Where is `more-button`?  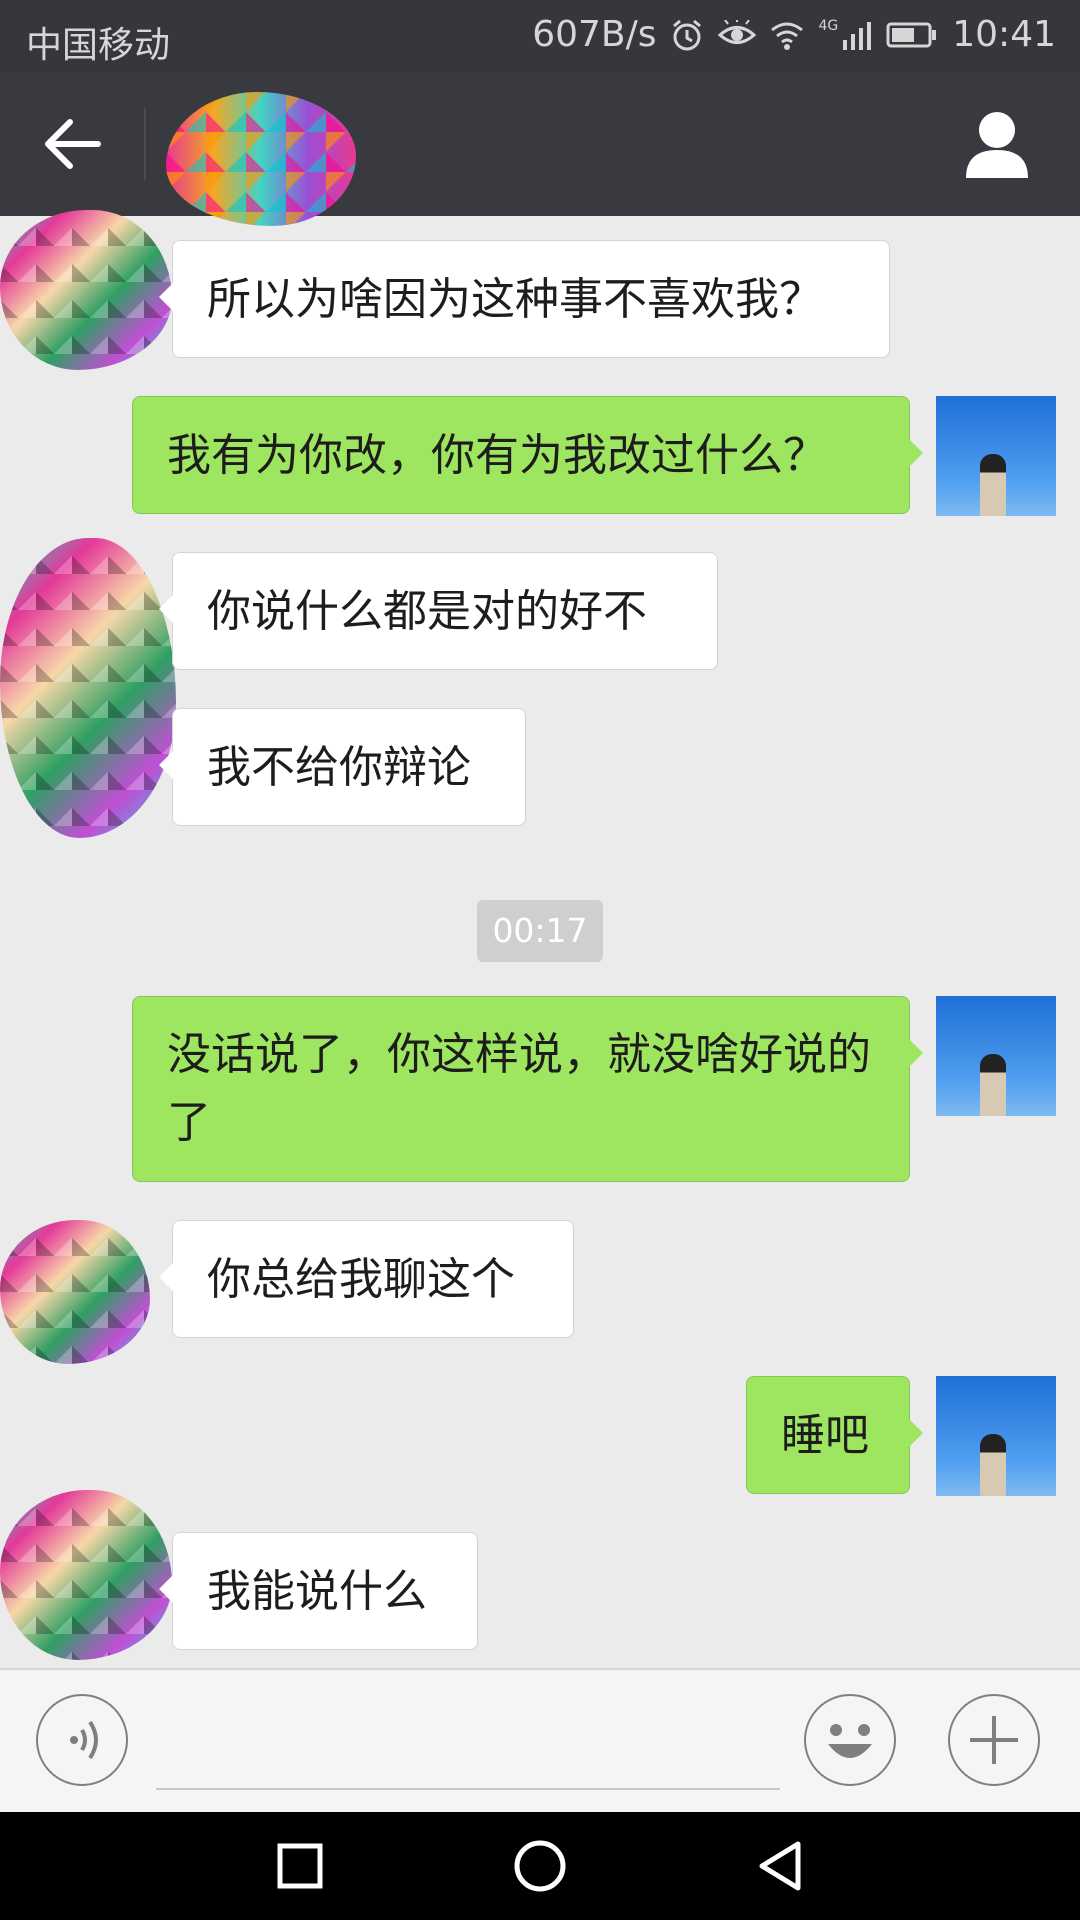
more-button is located at coordinates (994, 1740).